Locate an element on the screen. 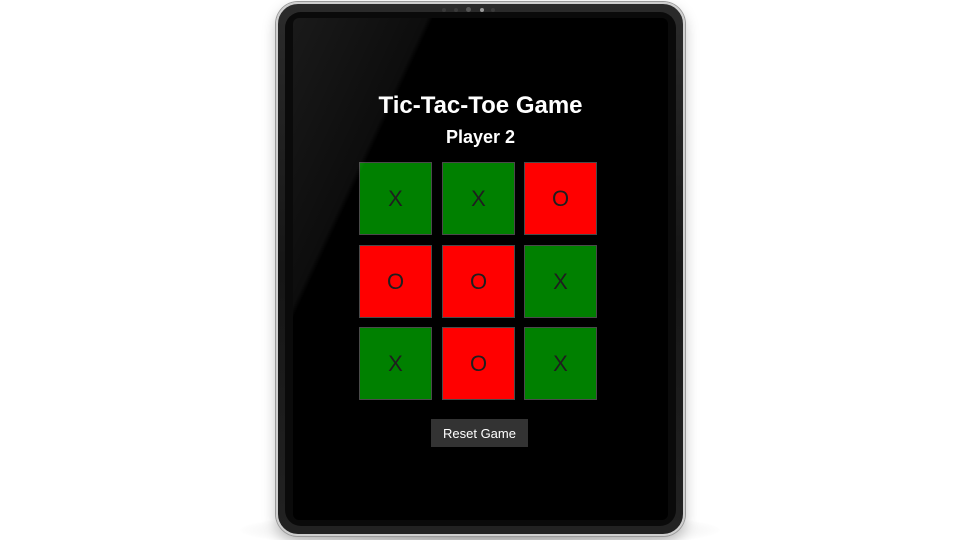 The image size is (960, 540). front-camera-array is located at coordinates (470, 10).